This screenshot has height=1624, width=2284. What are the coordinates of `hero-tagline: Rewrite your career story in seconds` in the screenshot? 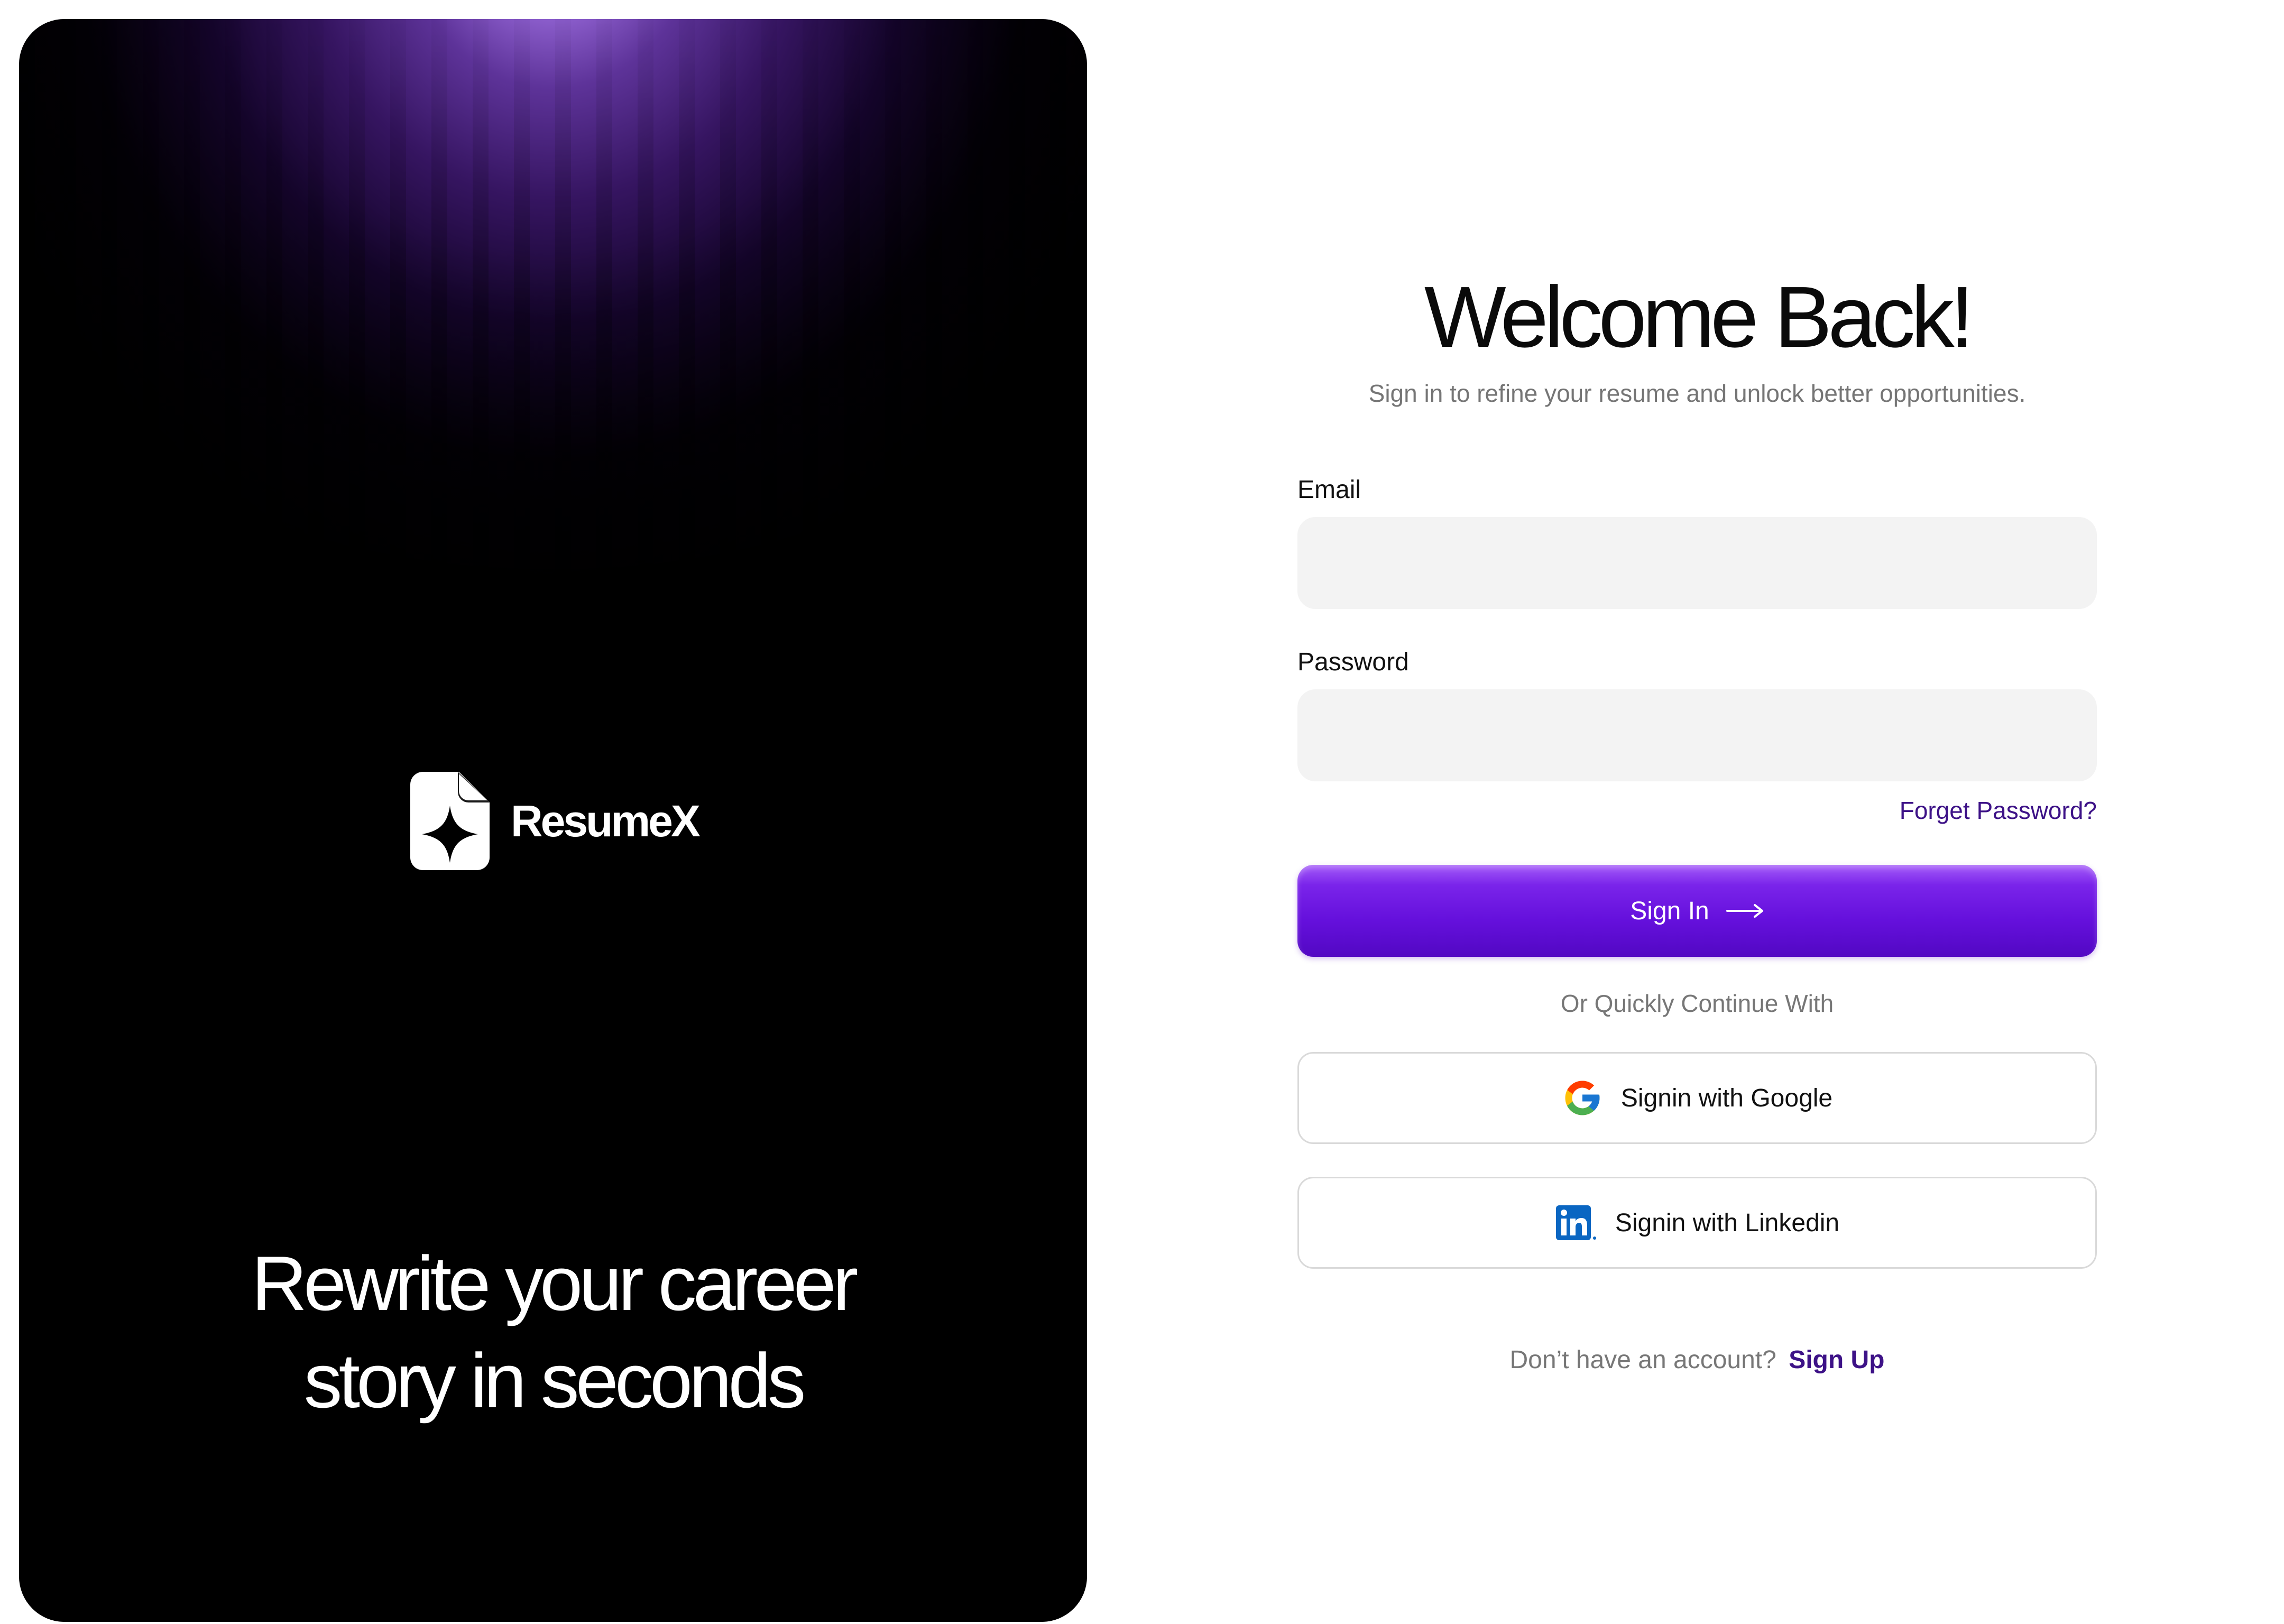 It's located at (553, 1332).